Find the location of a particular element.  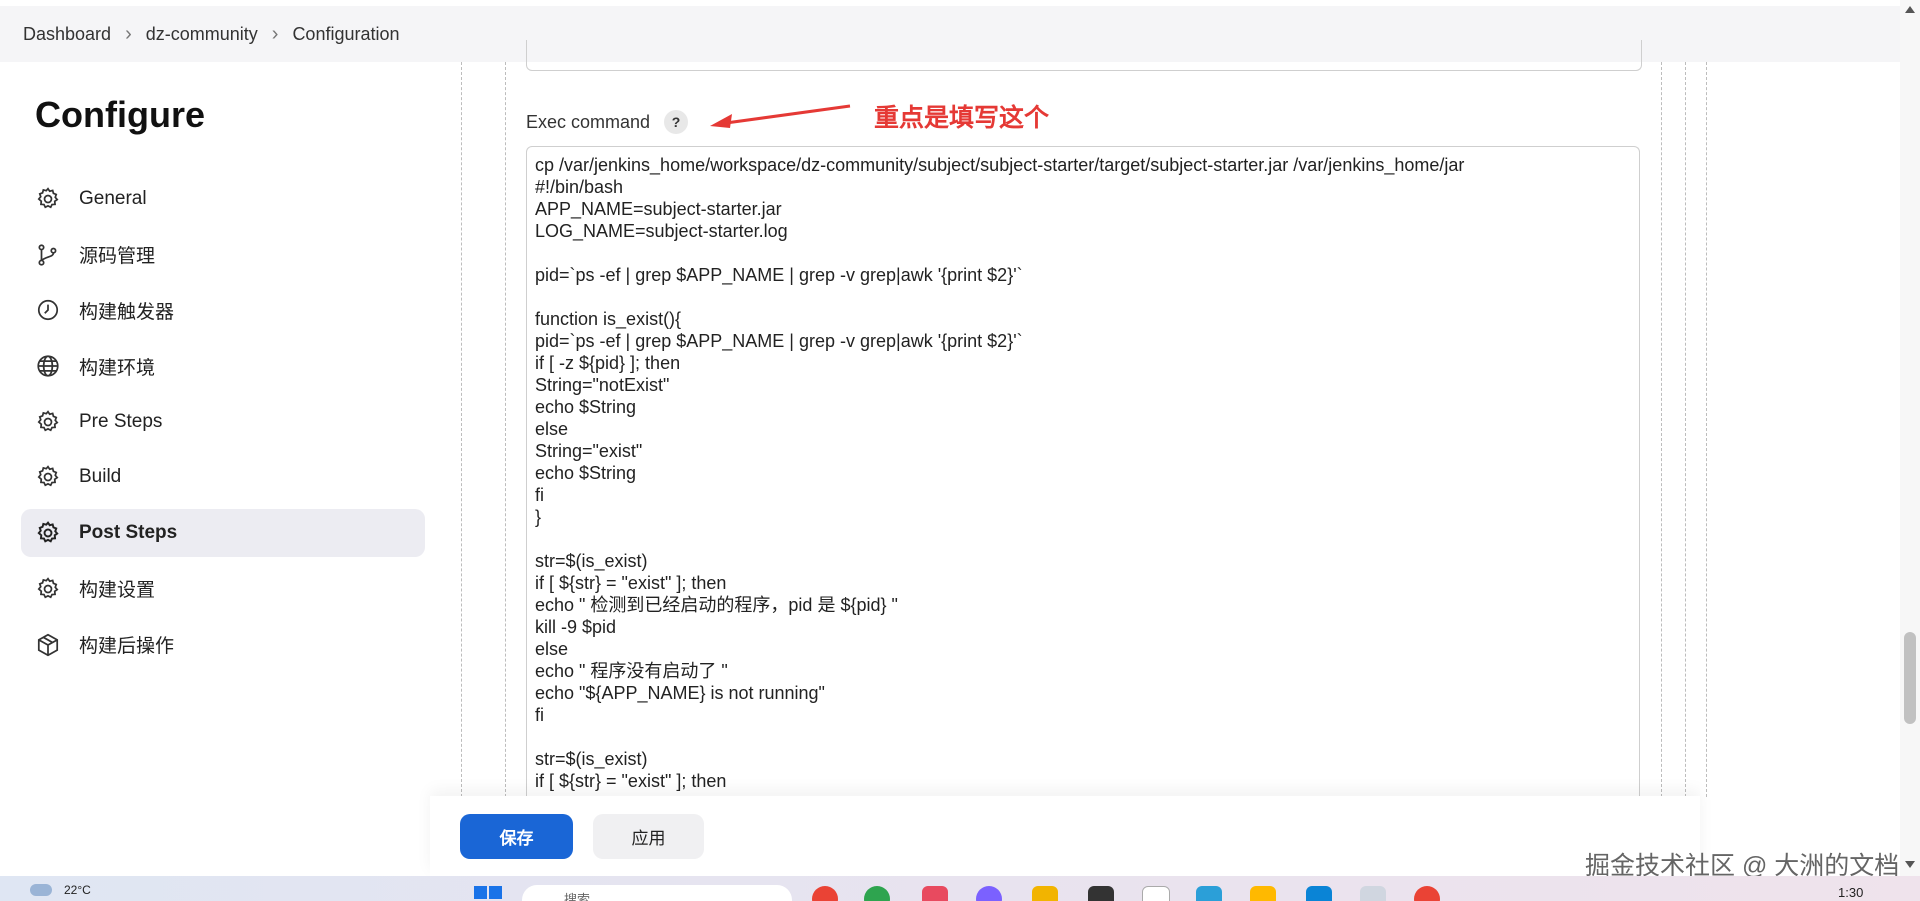

branch-icon is located at coordinates (48, 255).